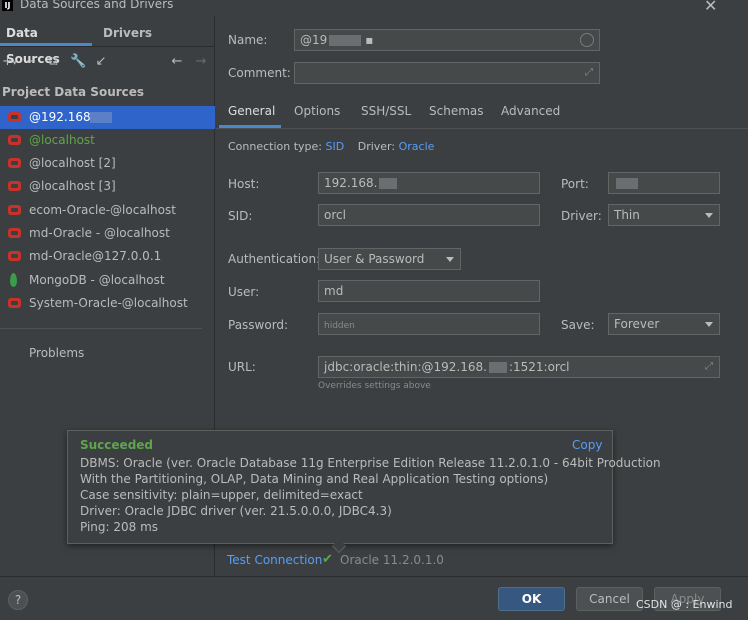 This screenshot has height=620, width=748. I want to click on url-hint: Overrides settings above, so click(374, 386).